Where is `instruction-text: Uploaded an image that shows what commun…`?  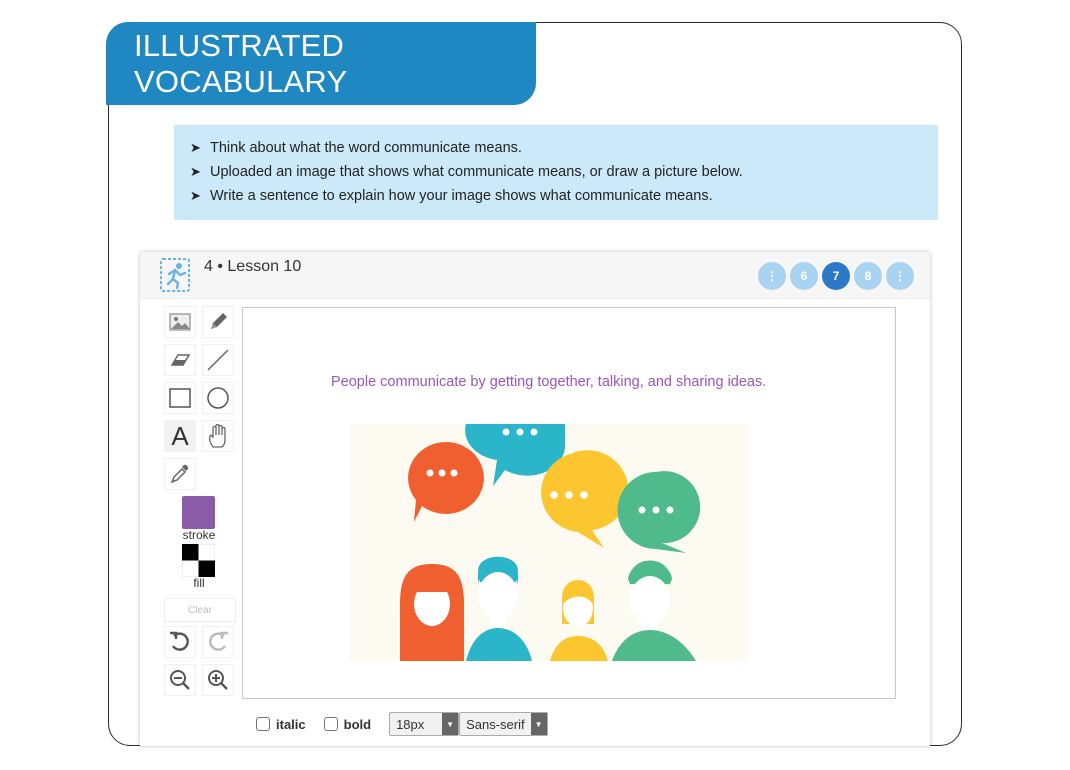 instruction-text: Uploaded an image that shows what commun… is located at coordinates (476, 172).